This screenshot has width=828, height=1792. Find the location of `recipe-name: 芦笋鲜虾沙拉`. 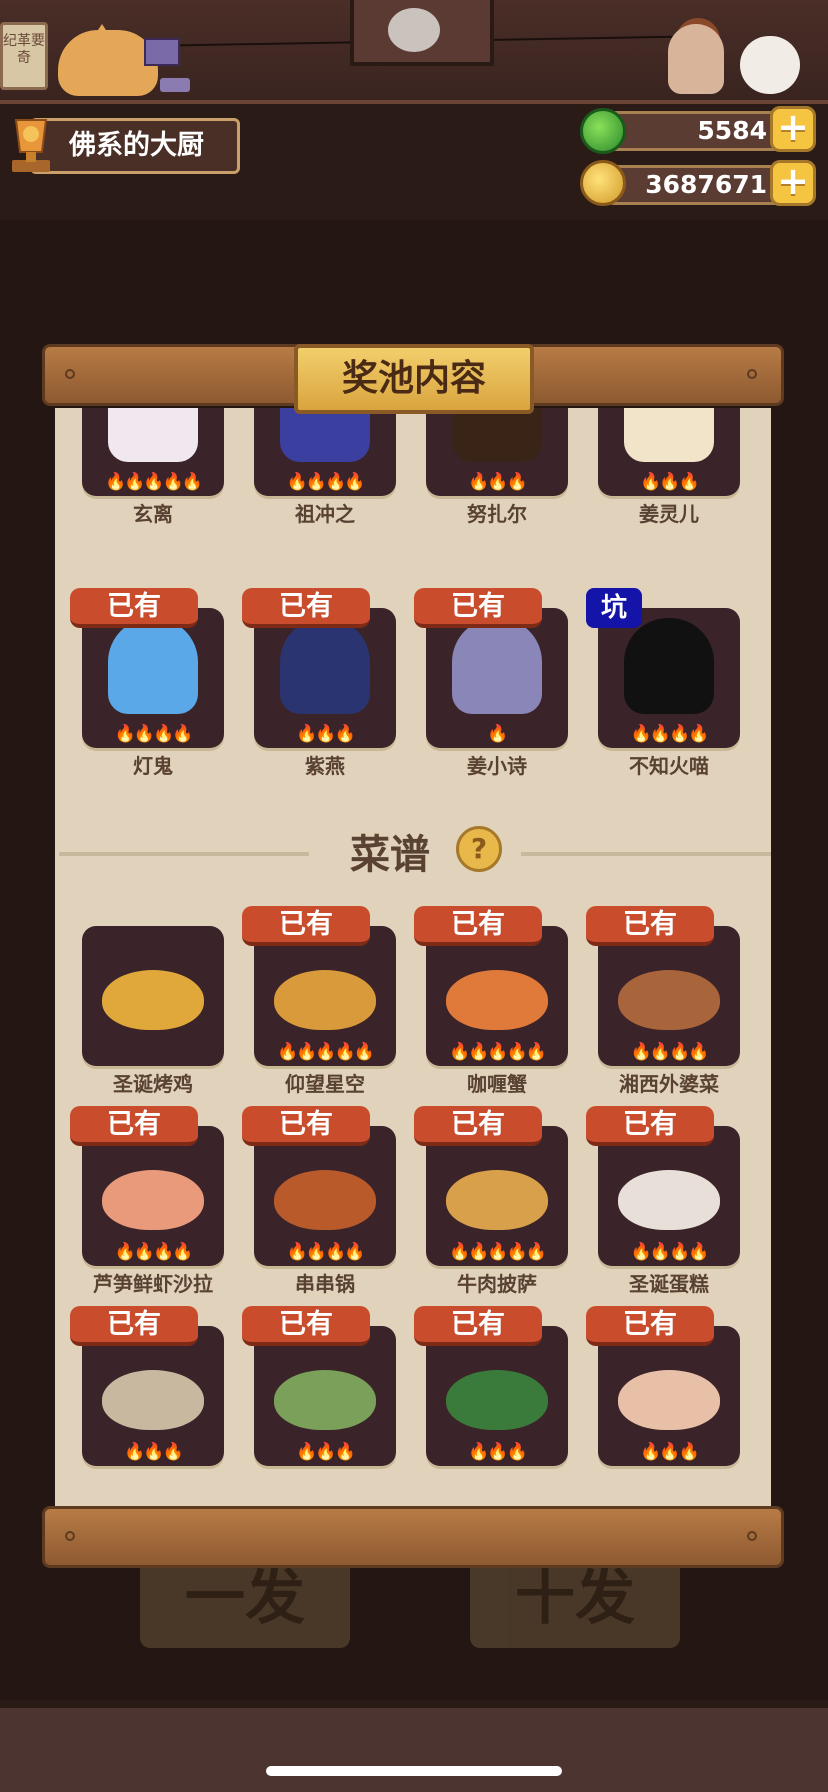

recipe-name: 芦笋鲜虾沙拉 is located at coordinates (153, 1284).